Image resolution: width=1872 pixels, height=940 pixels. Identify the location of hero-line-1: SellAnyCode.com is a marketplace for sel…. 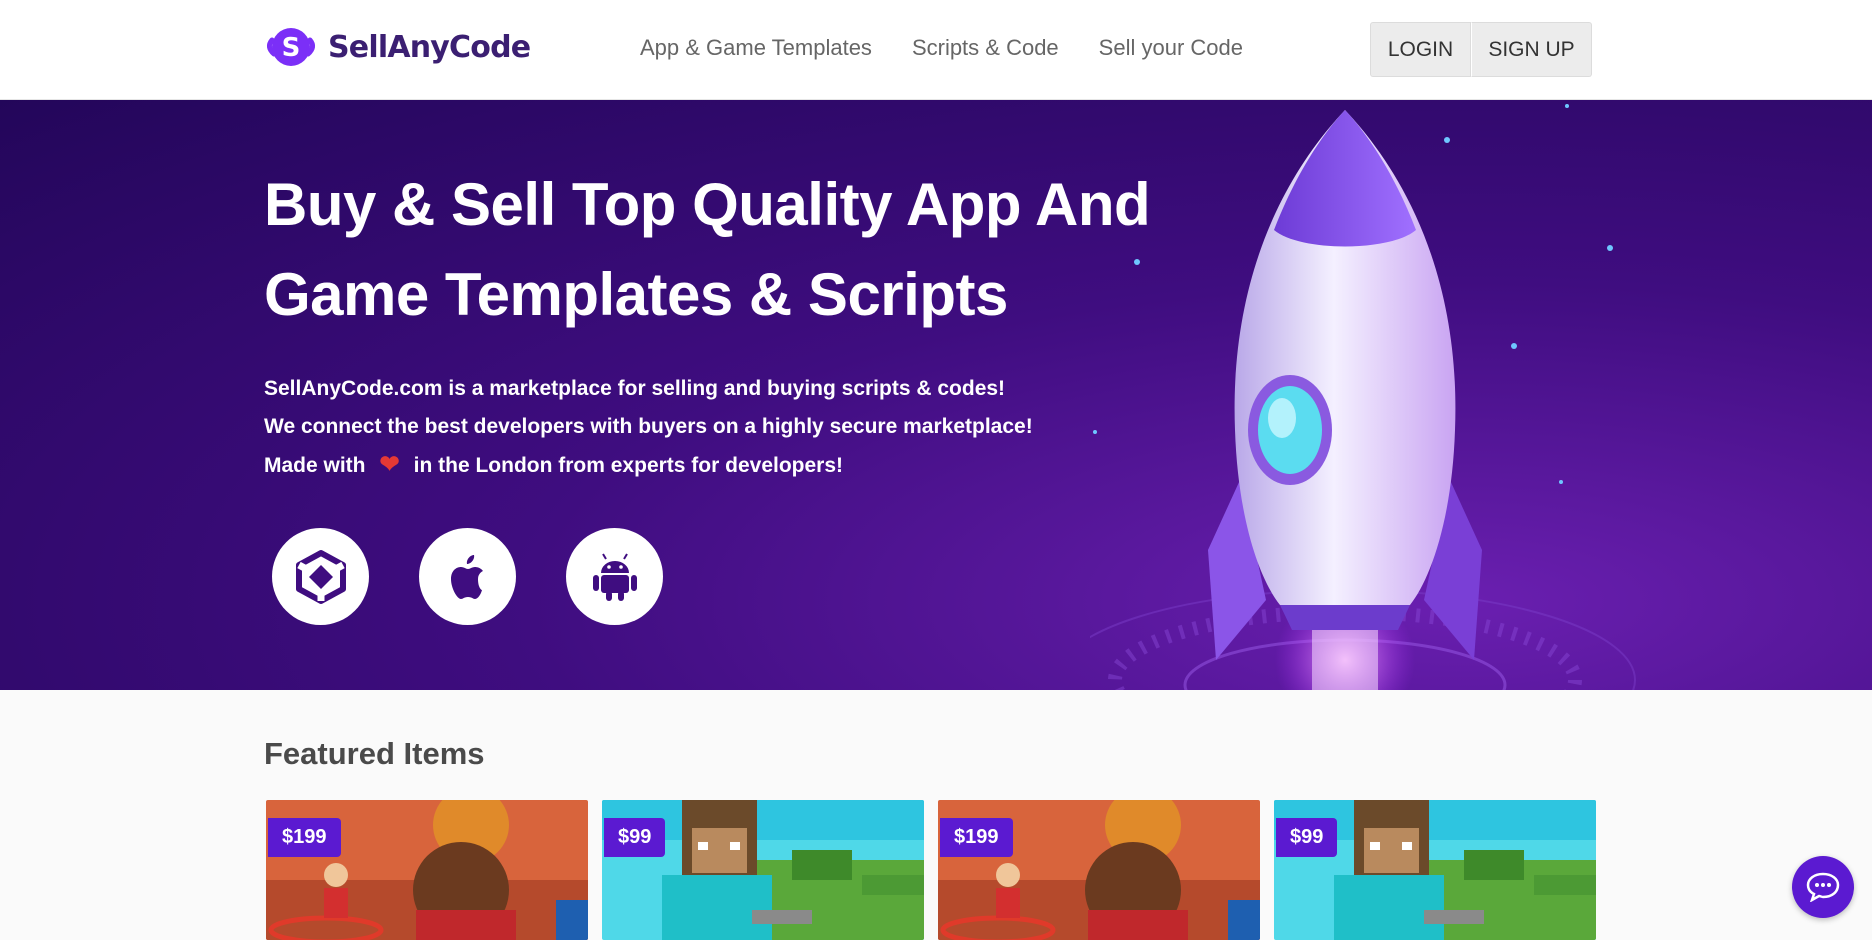
(635, 388).